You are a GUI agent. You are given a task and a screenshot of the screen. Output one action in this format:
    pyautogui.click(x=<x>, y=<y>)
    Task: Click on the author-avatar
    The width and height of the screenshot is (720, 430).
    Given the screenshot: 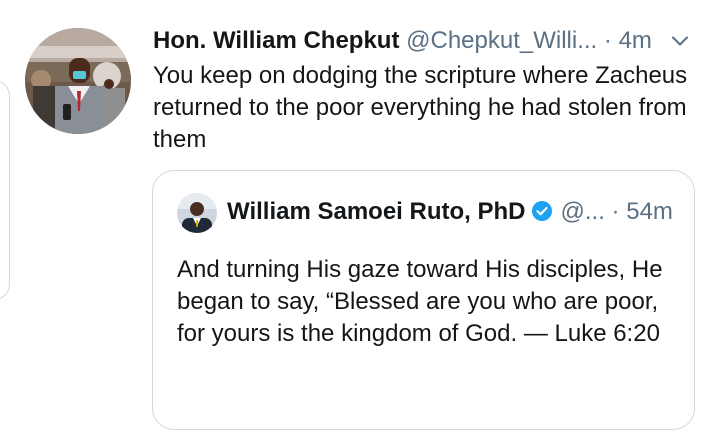 What is the action you would take?
    pyautogui.click(x=78, y=81)
    